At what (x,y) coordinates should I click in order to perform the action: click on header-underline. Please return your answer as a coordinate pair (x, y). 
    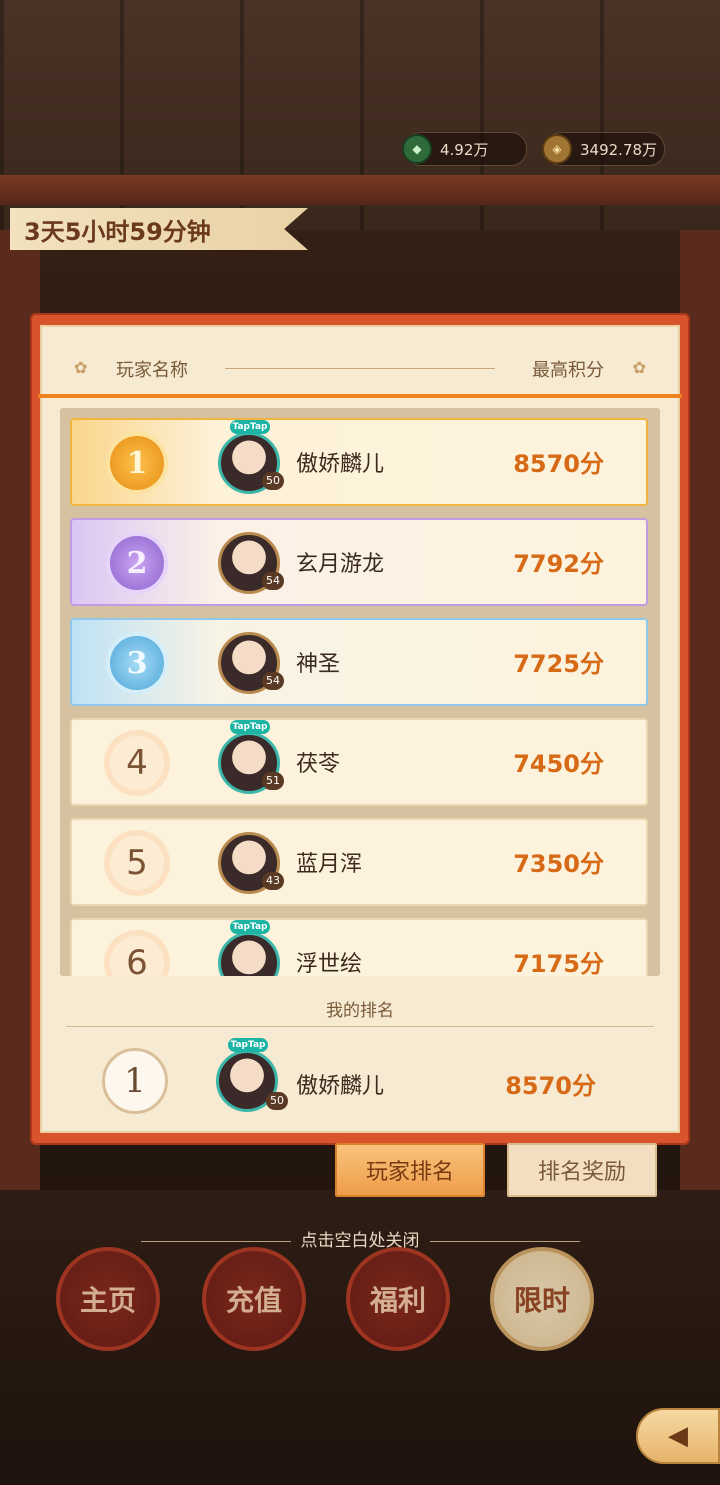
    Looking at the image, I should click on (360, 396).